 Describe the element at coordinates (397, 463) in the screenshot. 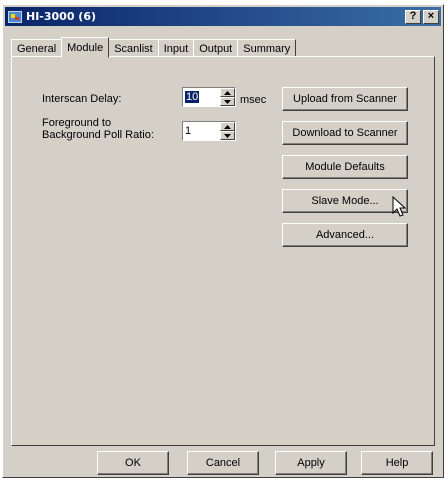

I see `help-button: Help` at that location.